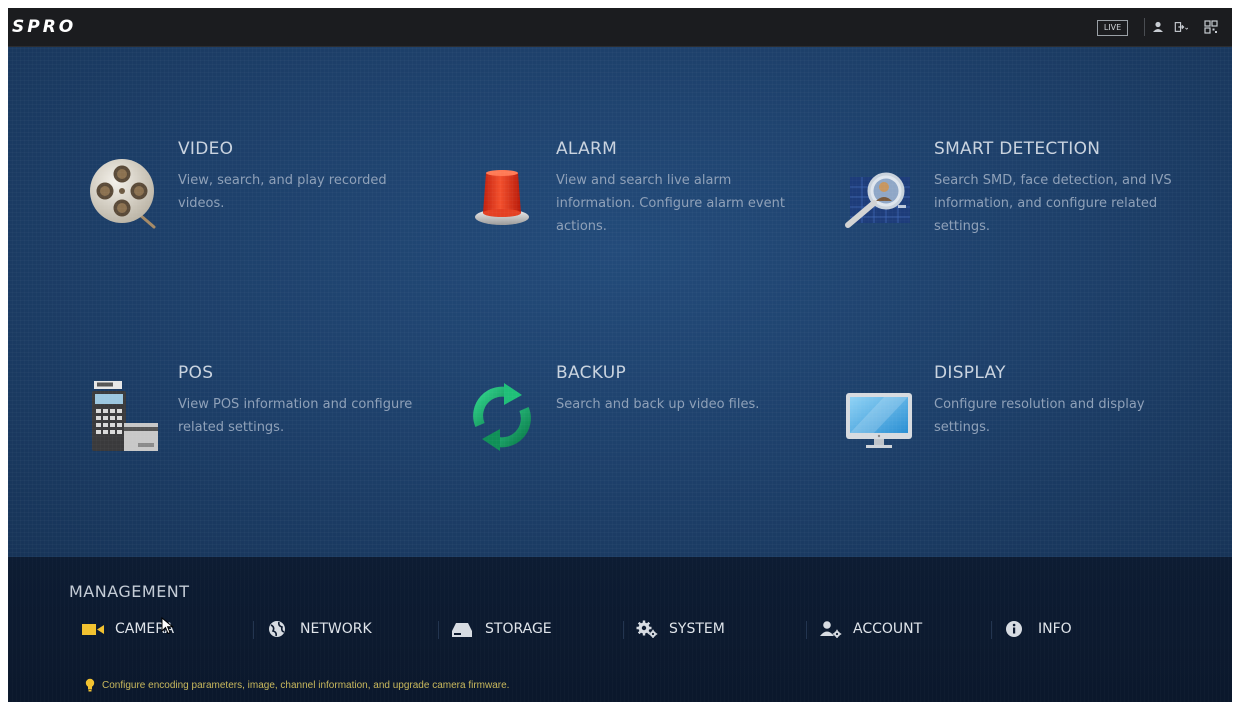 The width and height of the screenshot is (1240, 702). What do you see at coordinates (697, 629) in the screenshot?
I see `mgmt-item-label: SYSTEM` at bounding box center [697, 629].